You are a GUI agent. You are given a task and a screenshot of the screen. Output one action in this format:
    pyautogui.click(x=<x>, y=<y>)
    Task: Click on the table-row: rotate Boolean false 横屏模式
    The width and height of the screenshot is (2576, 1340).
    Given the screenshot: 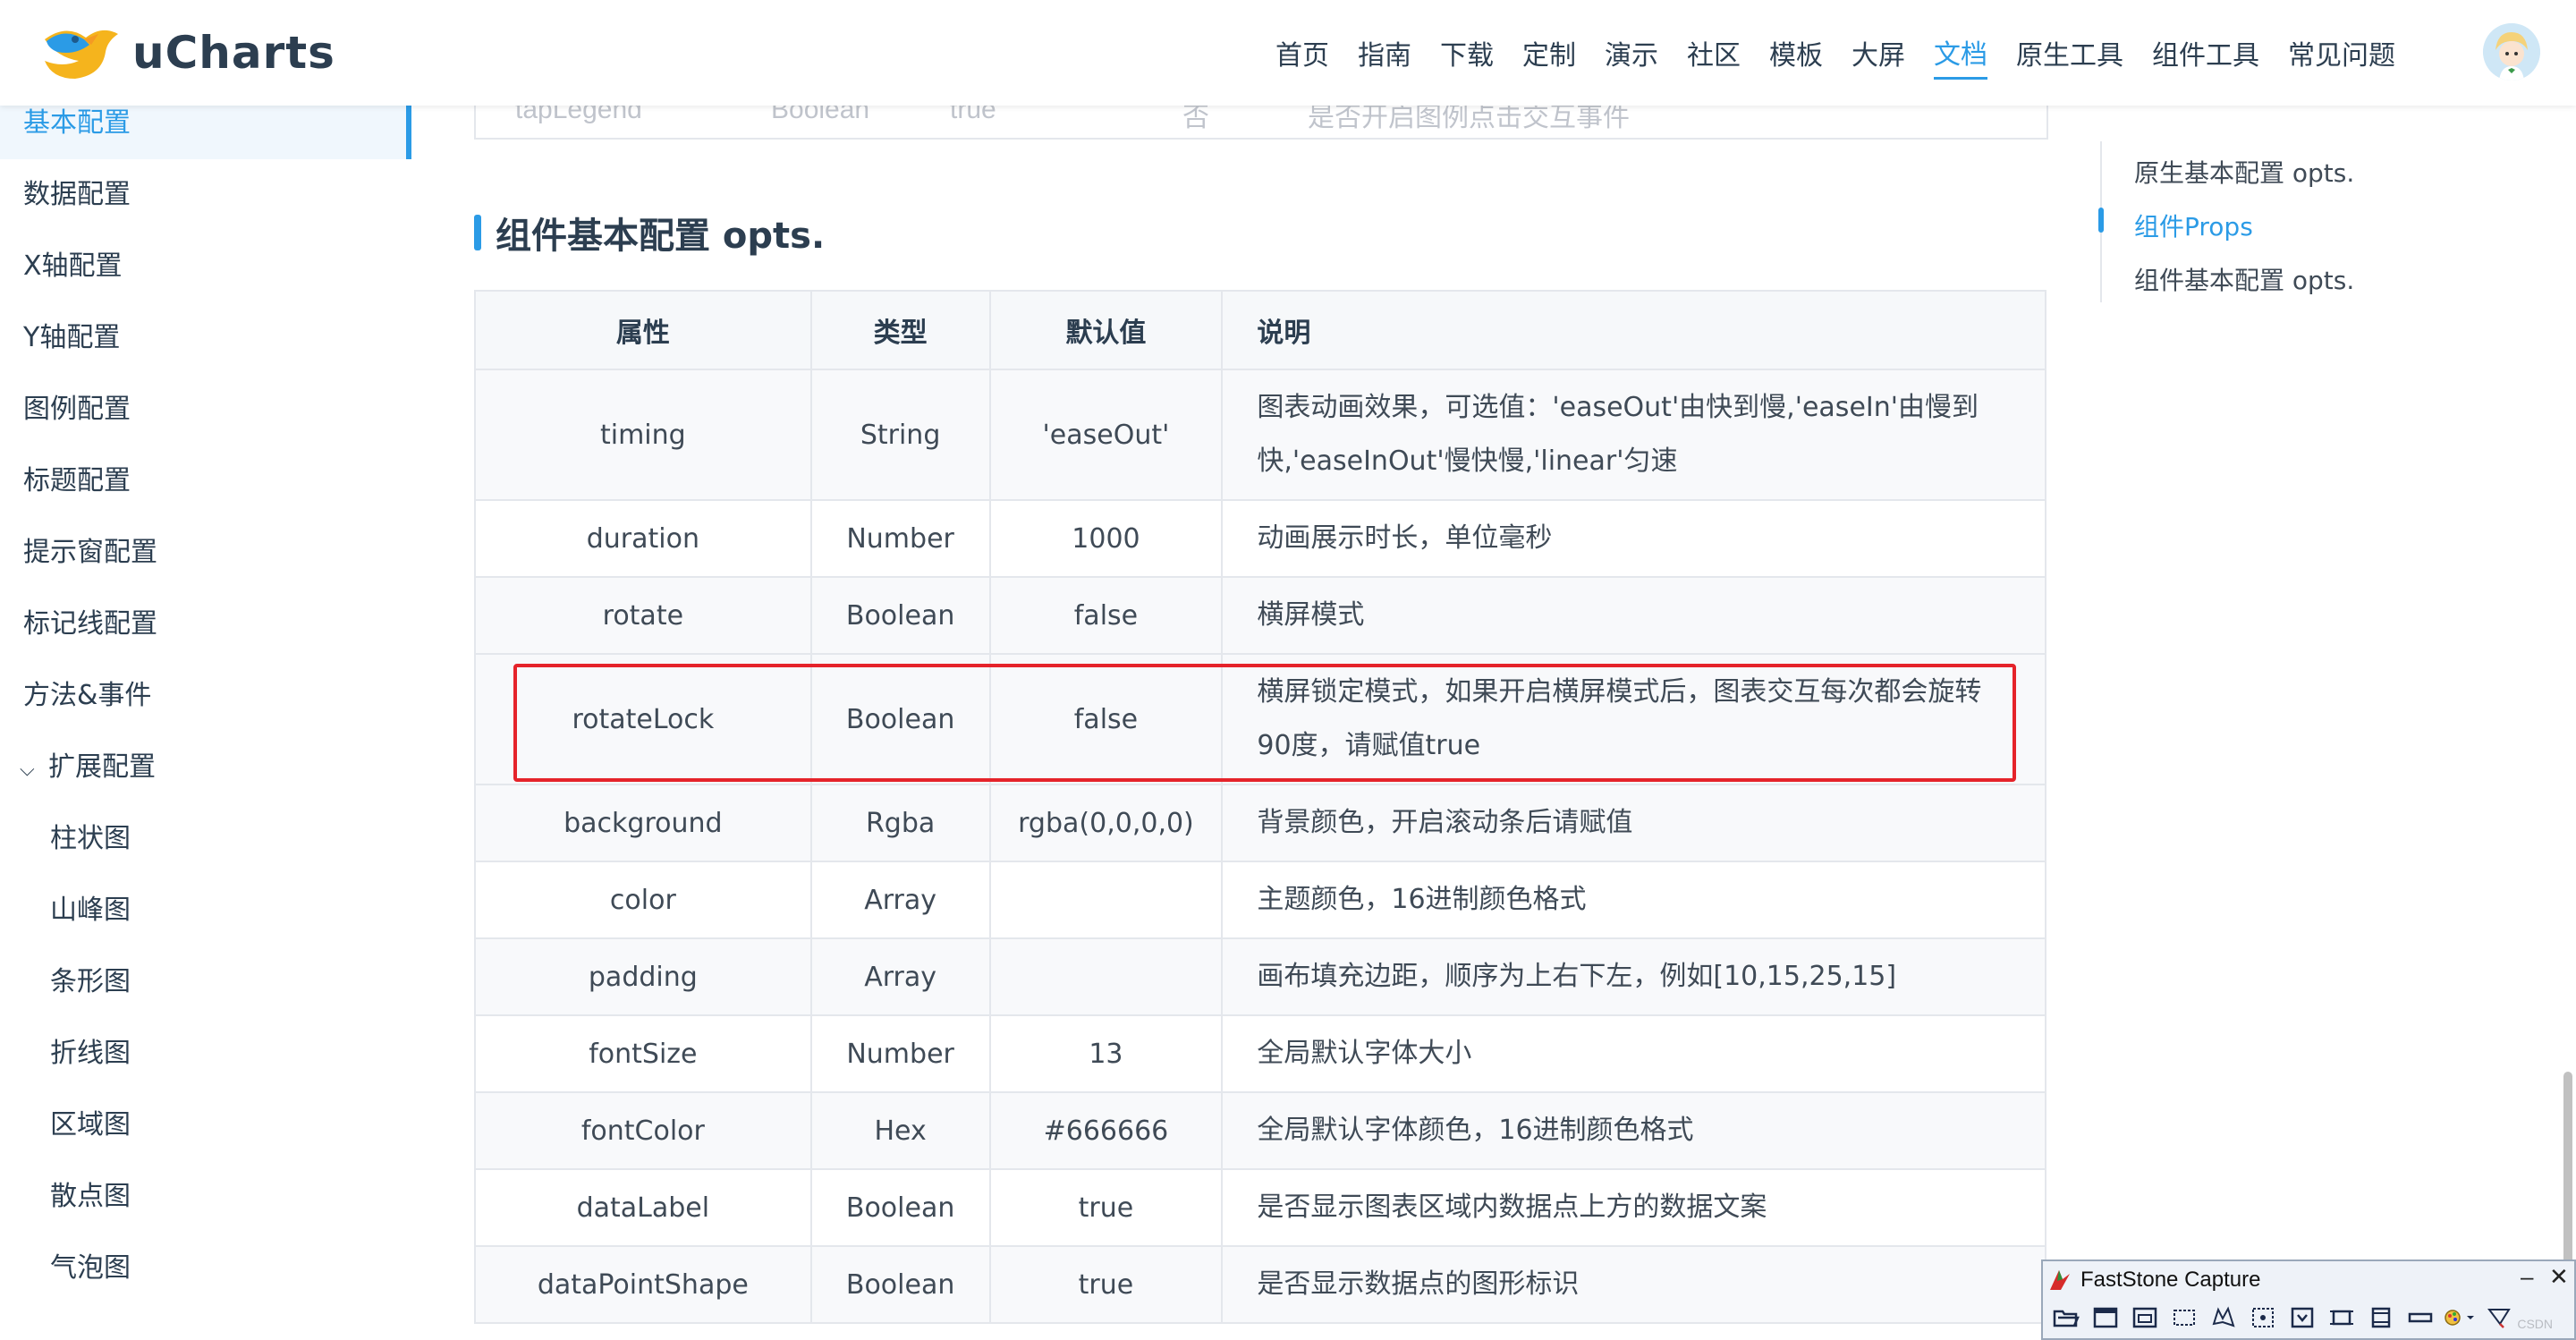 What is the action you would take?
    pyautogui.click(x=1260, y=615)
    